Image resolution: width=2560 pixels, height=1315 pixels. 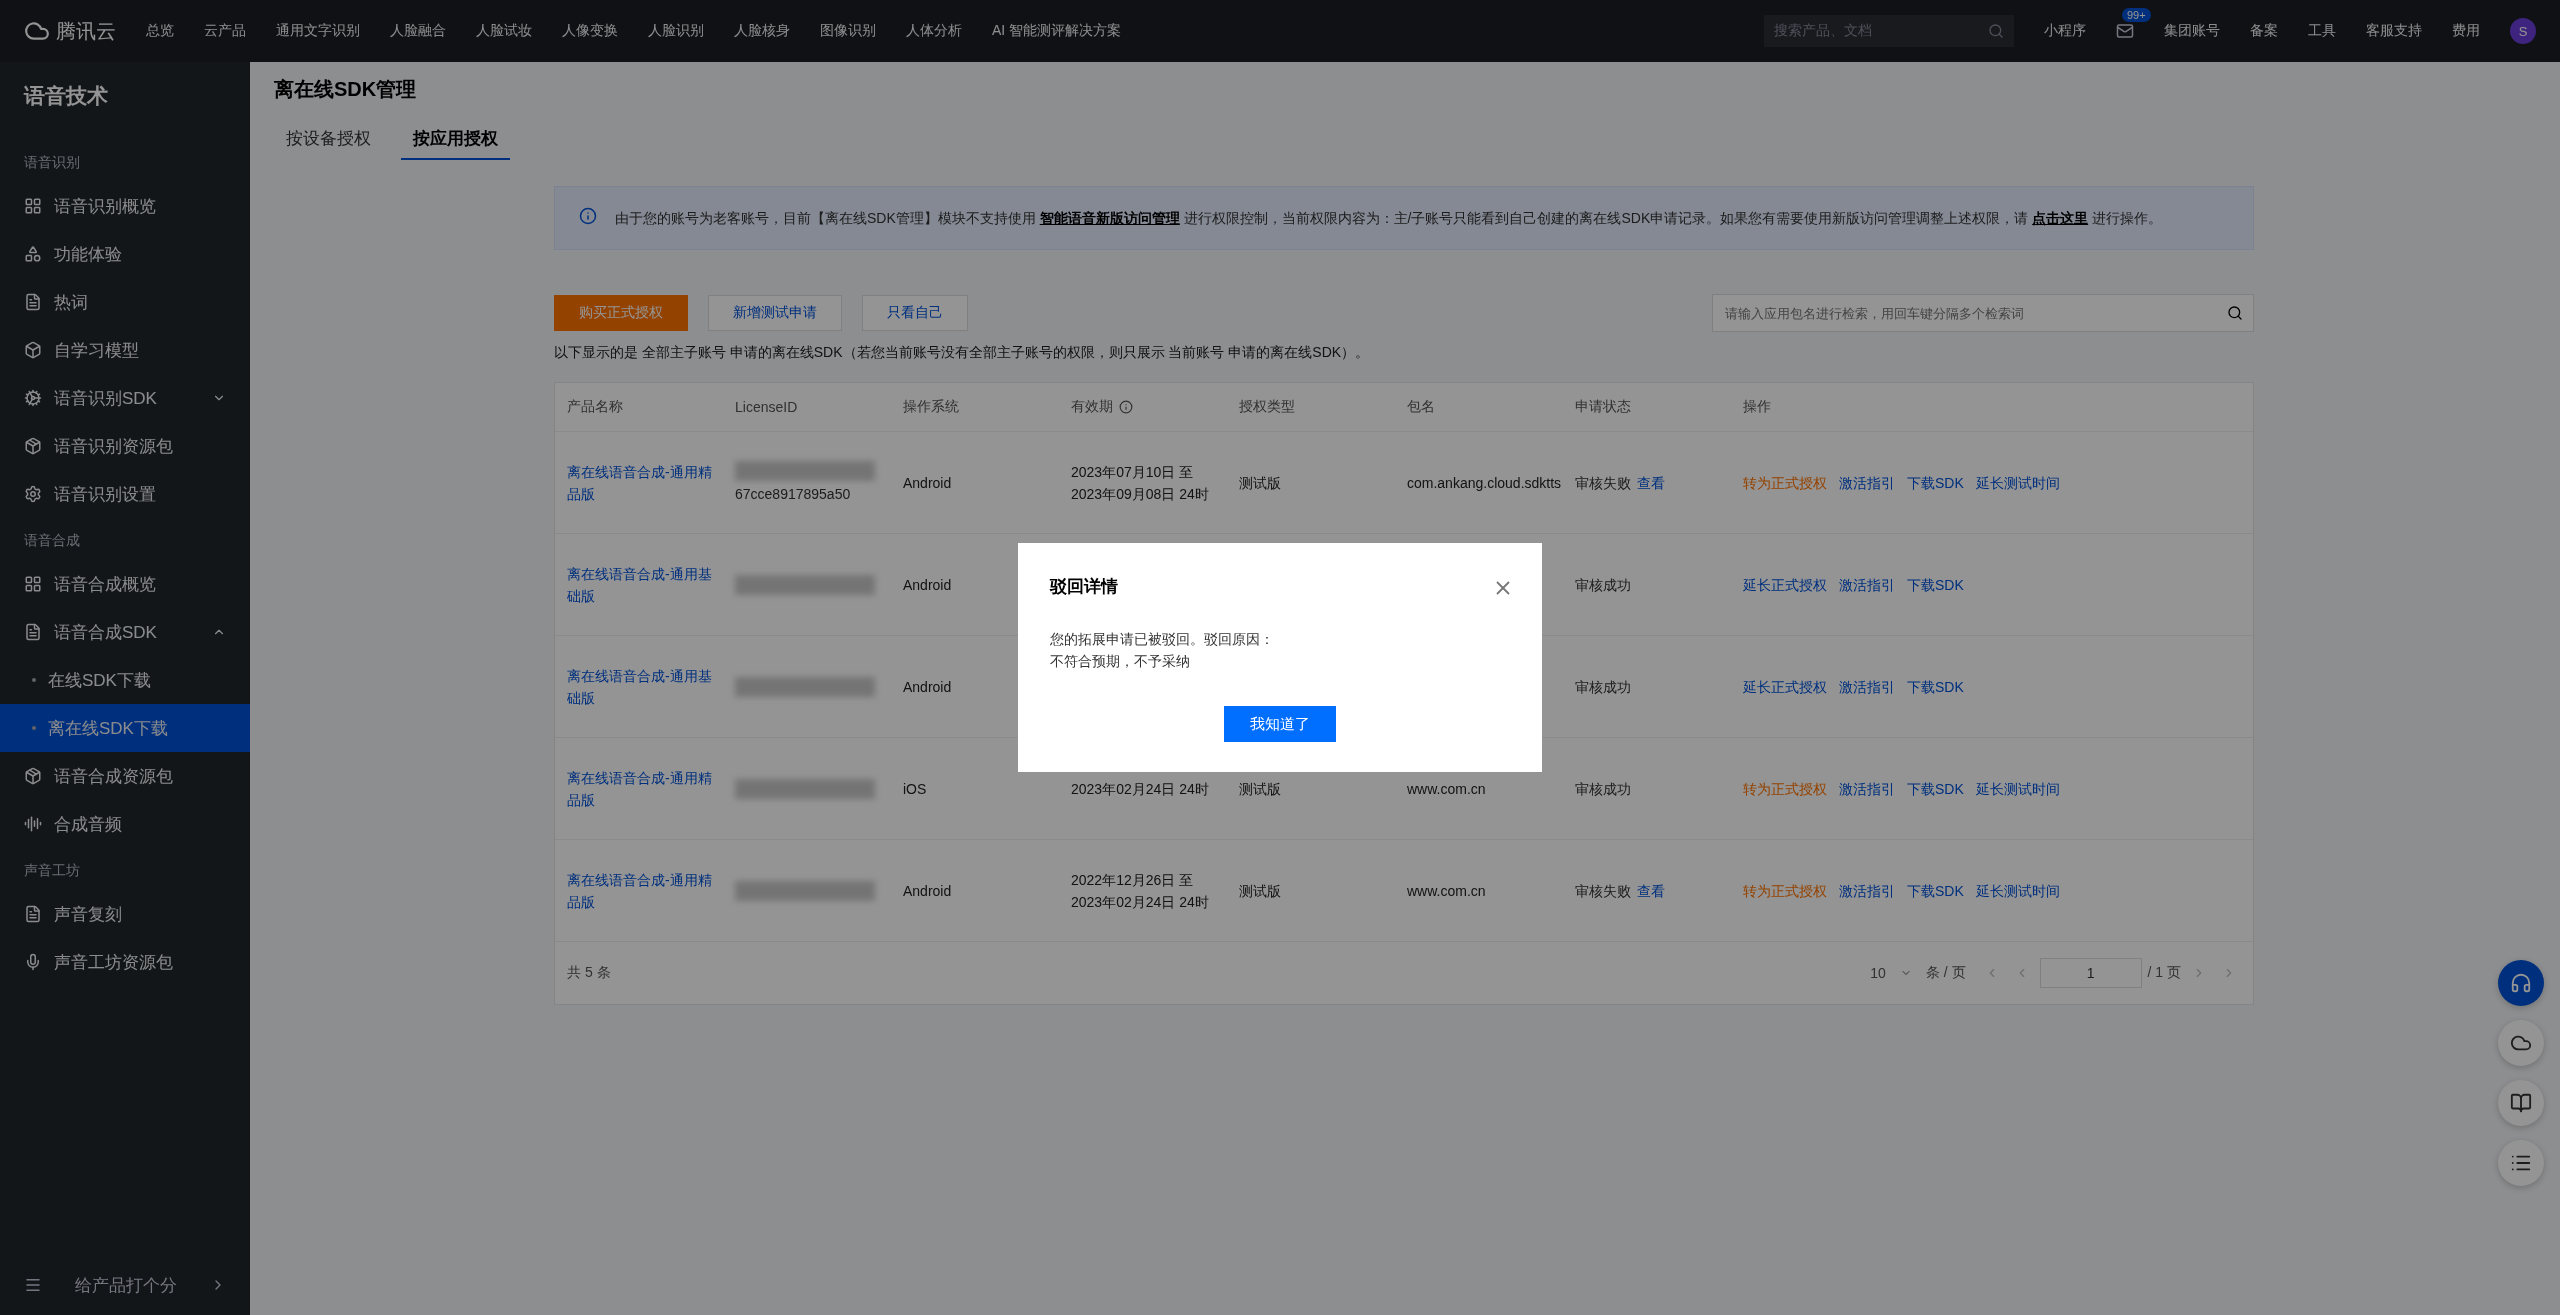 What do you see at coordinates (2090, 973) in the screenshot?
I see `page-input: 1` at bounding box center [2090, 973].